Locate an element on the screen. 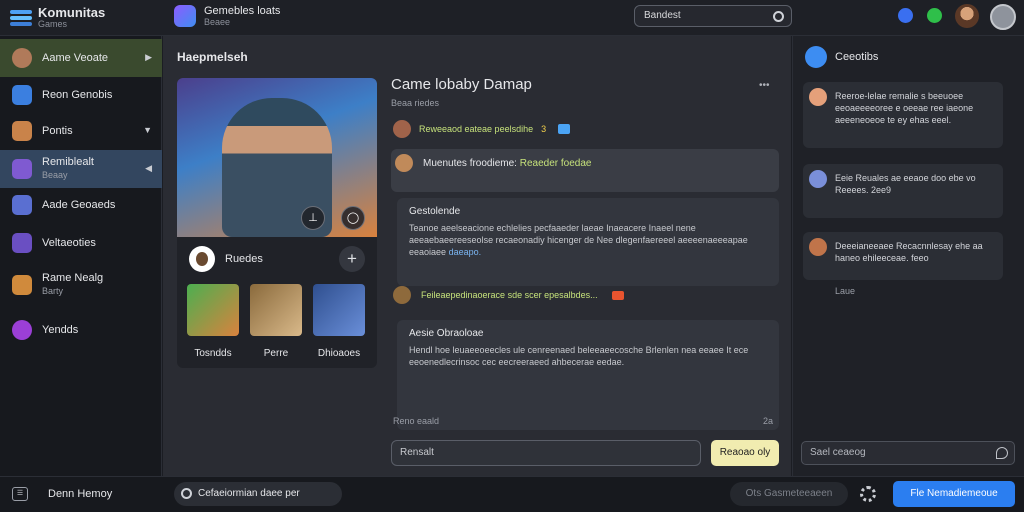 The width and height of the screenshot is (1024, 512). message-link: daeapo. is located at coordinates (465, 252).